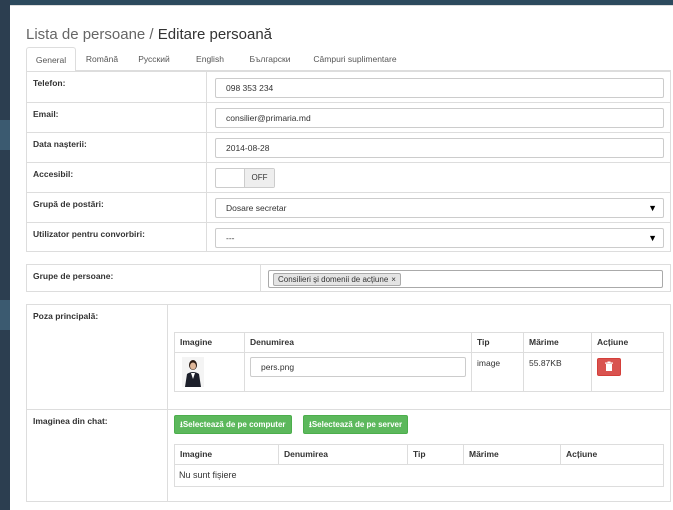  I want to click on page-title: Lista de persoane / Editare persoană, so click(149, 34).